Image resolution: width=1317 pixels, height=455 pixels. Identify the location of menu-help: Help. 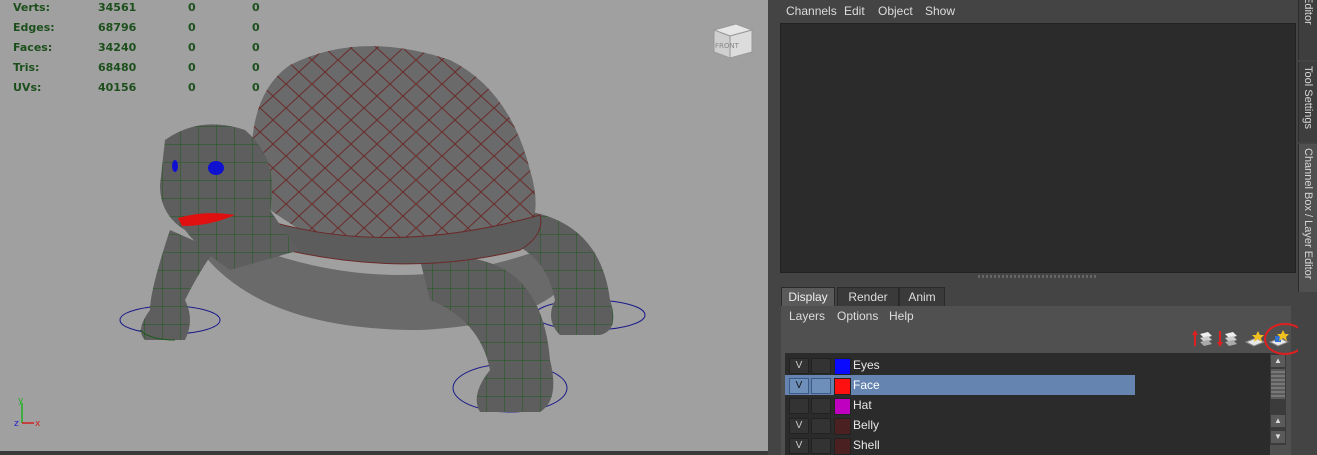
(901, 316).